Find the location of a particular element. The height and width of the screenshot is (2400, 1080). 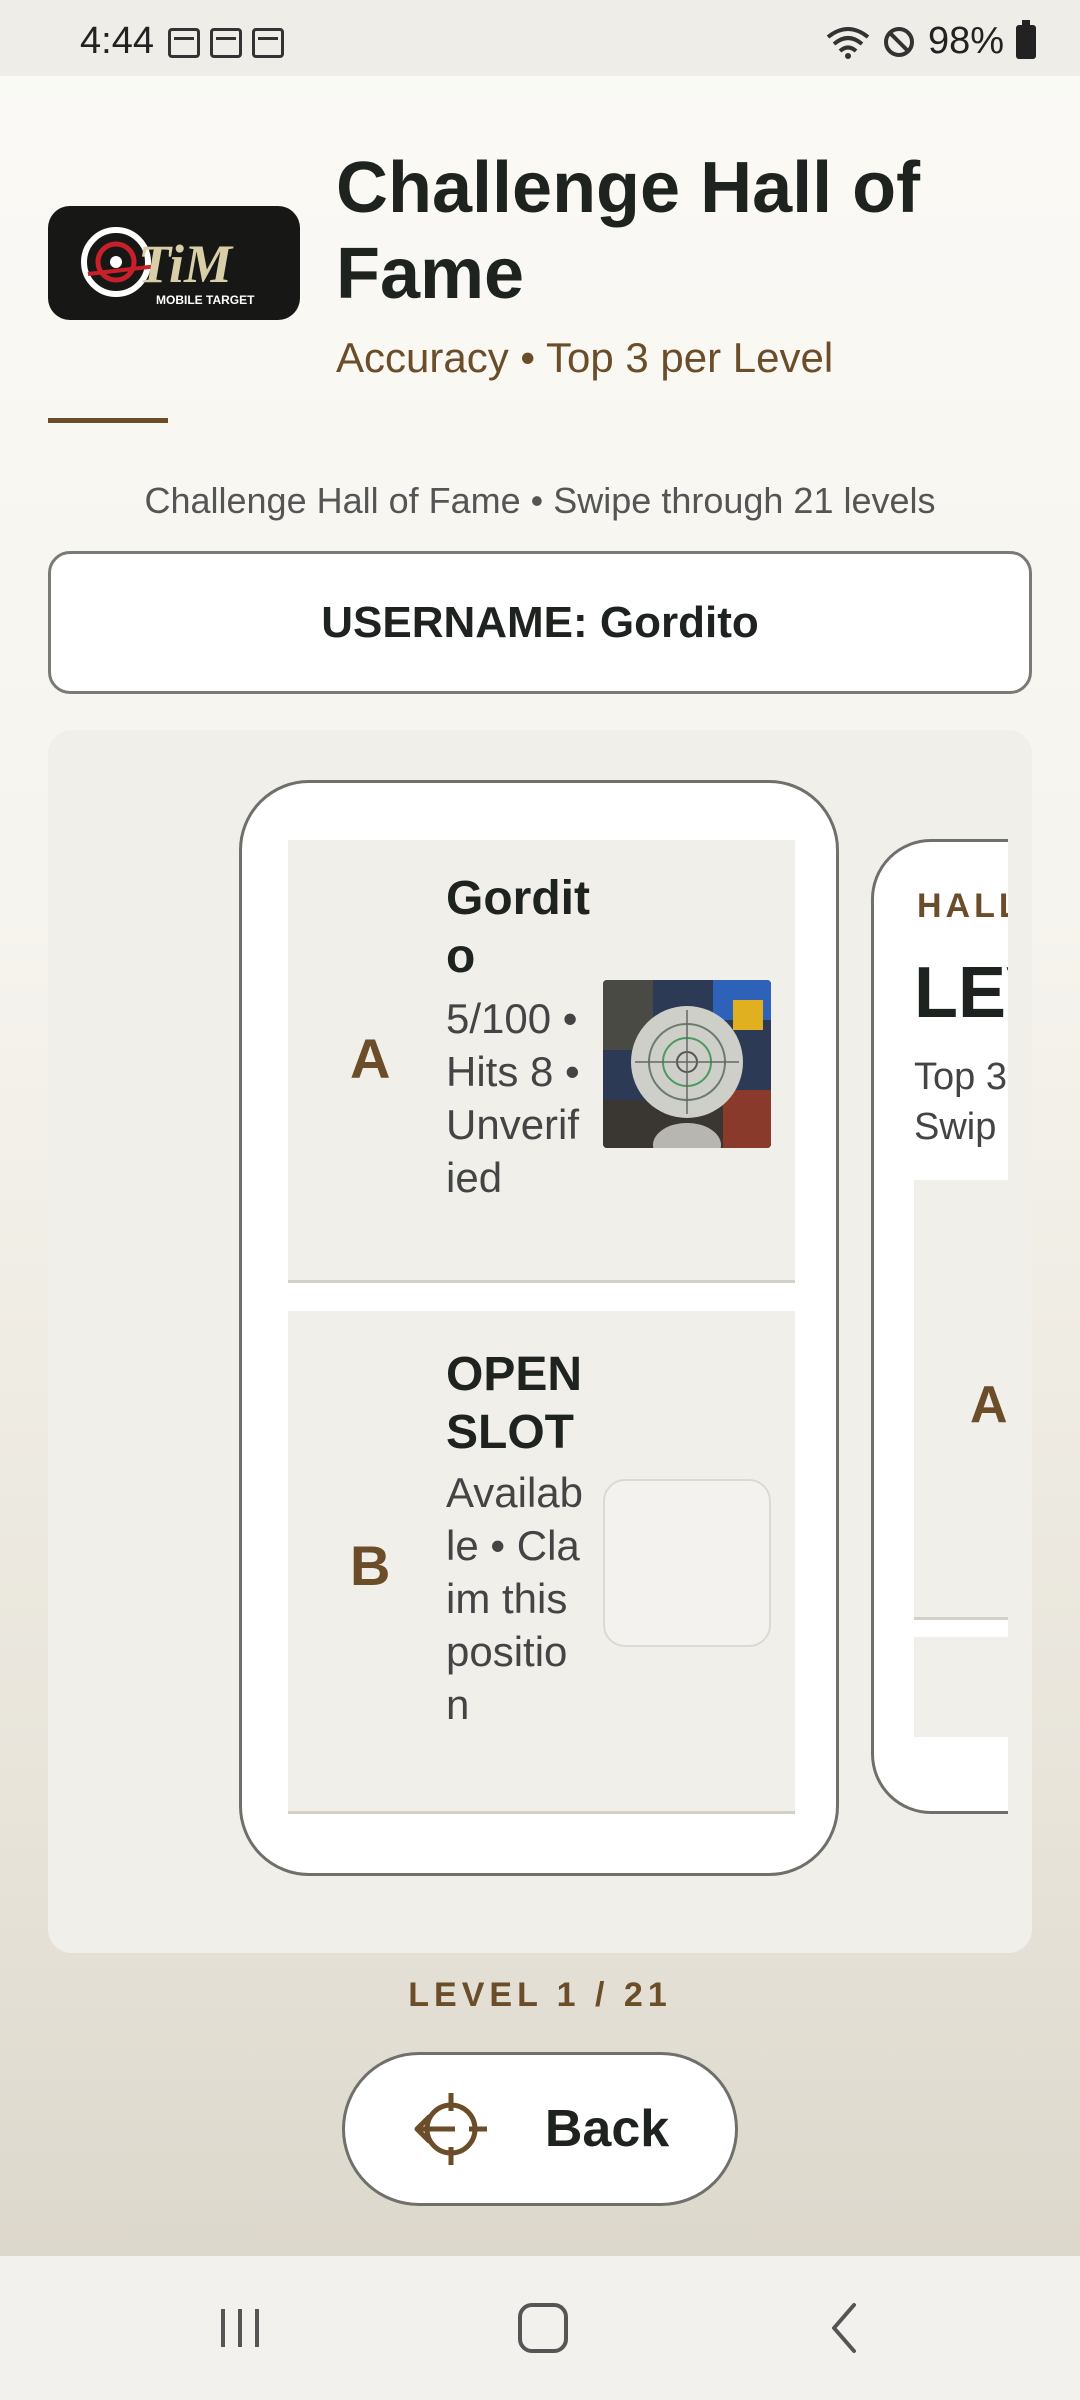

system-icons: 98% is located at coordinates (931, 41).